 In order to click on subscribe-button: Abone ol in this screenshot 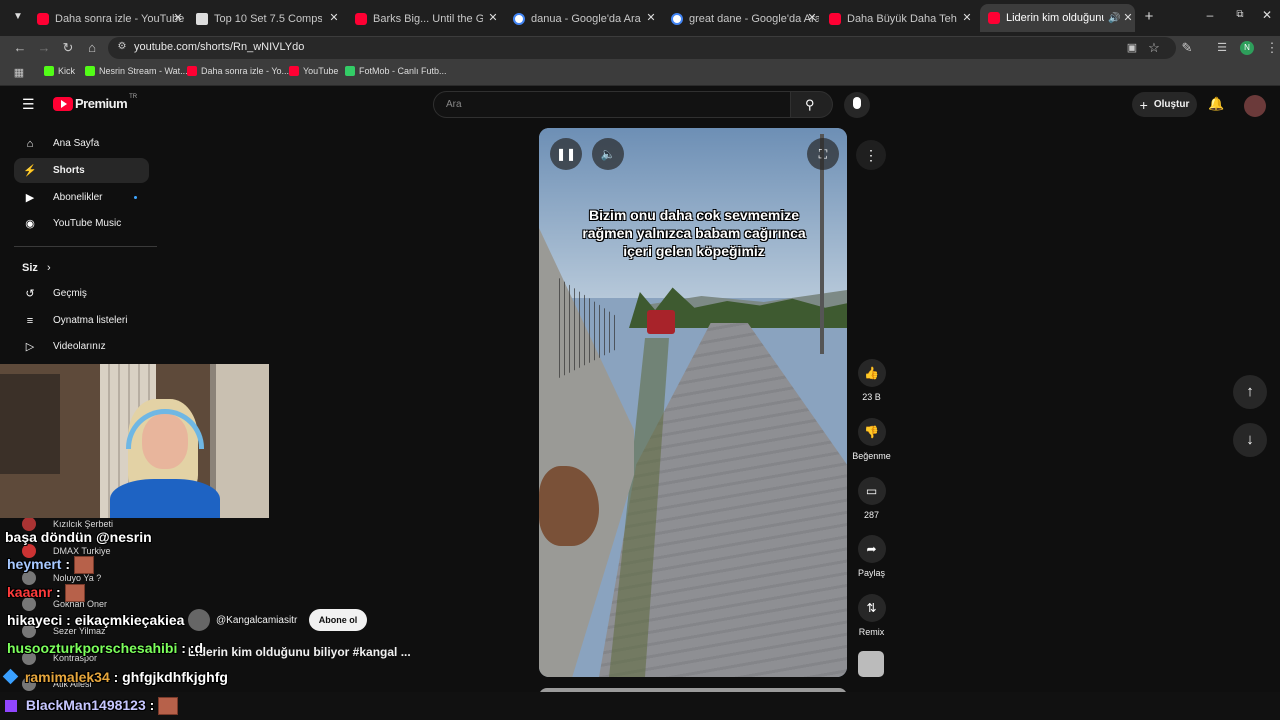, I will do `click(338, 620)`.